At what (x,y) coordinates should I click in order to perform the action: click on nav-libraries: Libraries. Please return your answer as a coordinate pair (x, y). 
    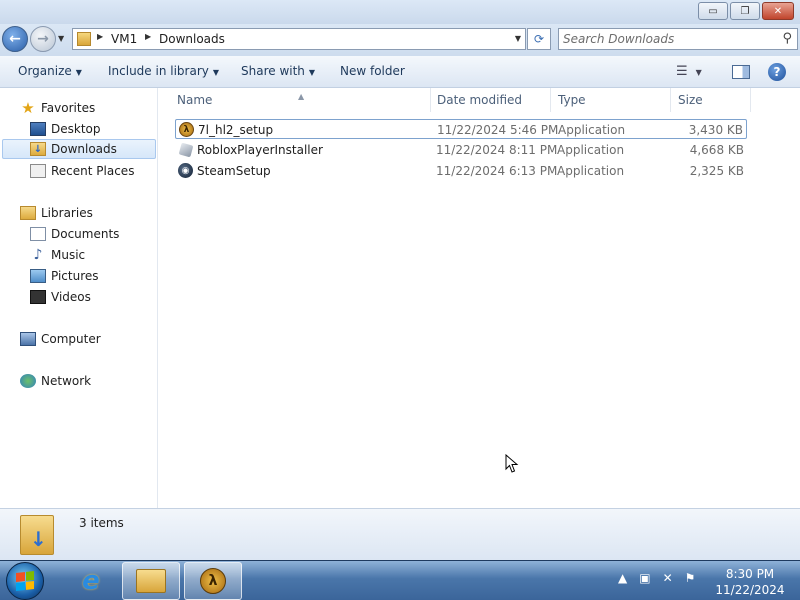
    Looking at the image, I should click on (56, 213).